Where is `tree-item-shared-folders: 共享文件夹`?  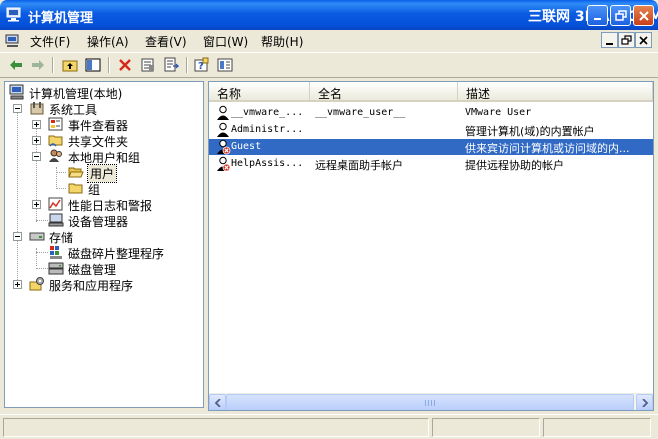
tree-item-shared-folders: 共享文件夹 is located at coordinates (117, 140).